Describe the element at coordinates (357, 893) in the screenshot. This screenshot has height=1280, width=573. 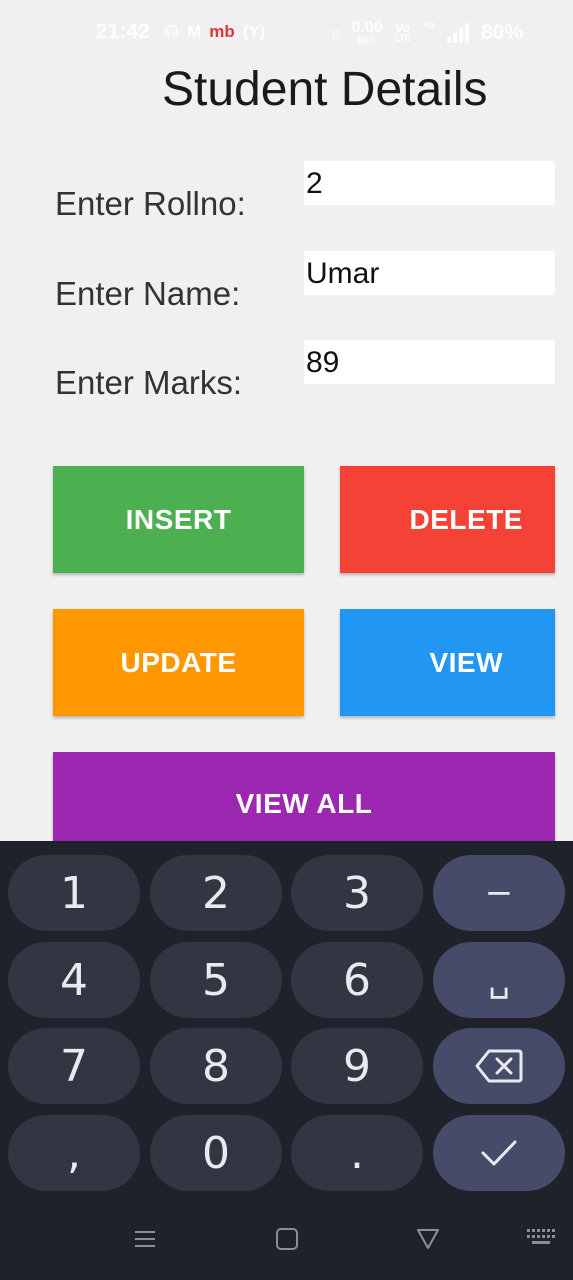
I see `key-3: 3` at that location.